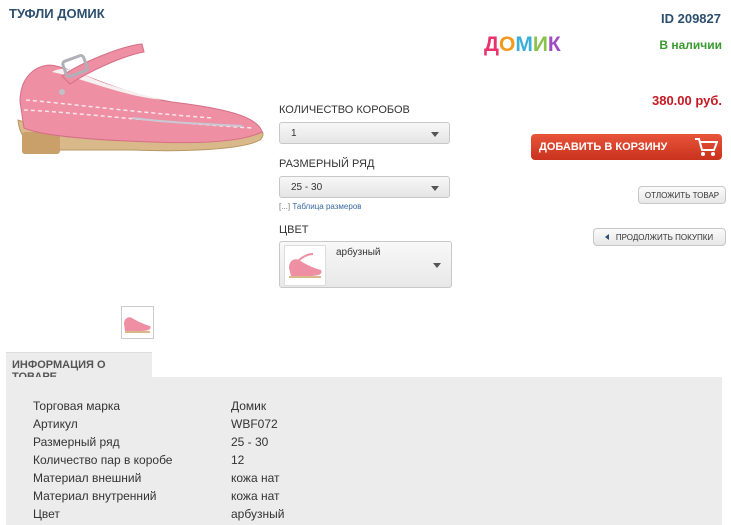 Image resolution: width=731 pixels, height=525 pixels. What do you see at coordinates (250, 442) in the screenshot?
I see `info-value: 25 - 30` at bounding box center [250, 442].